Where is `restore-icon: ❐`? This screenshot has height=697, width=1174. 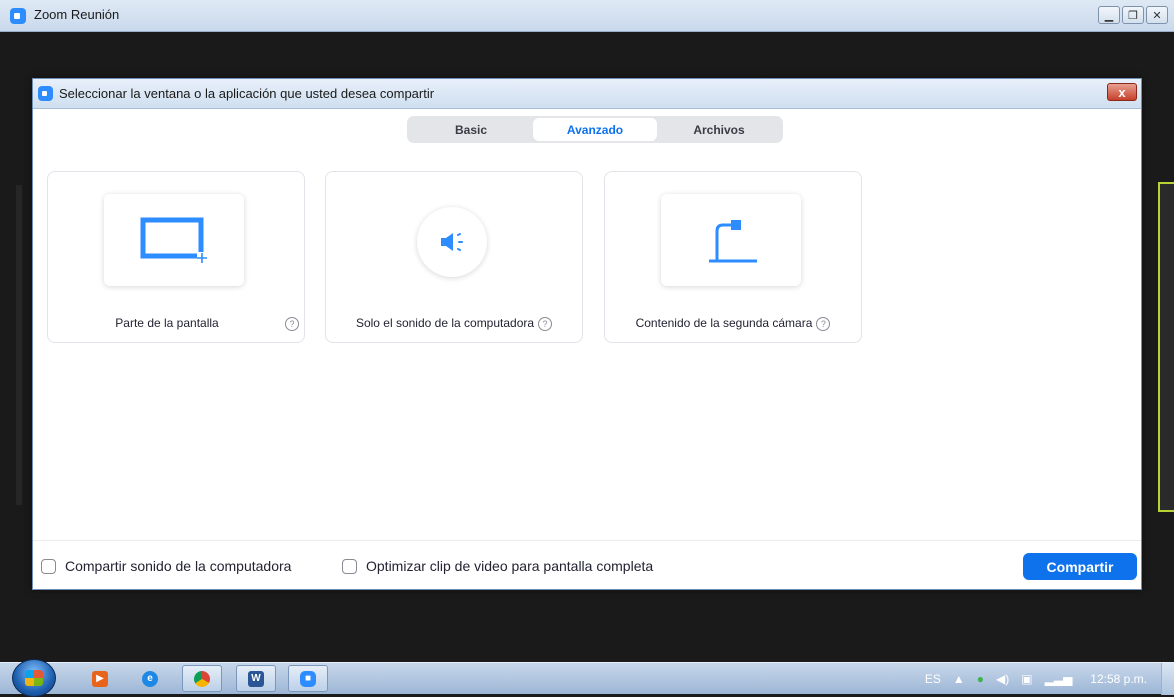
restore-icon: ❐ is located at coordinates (1133, 15).